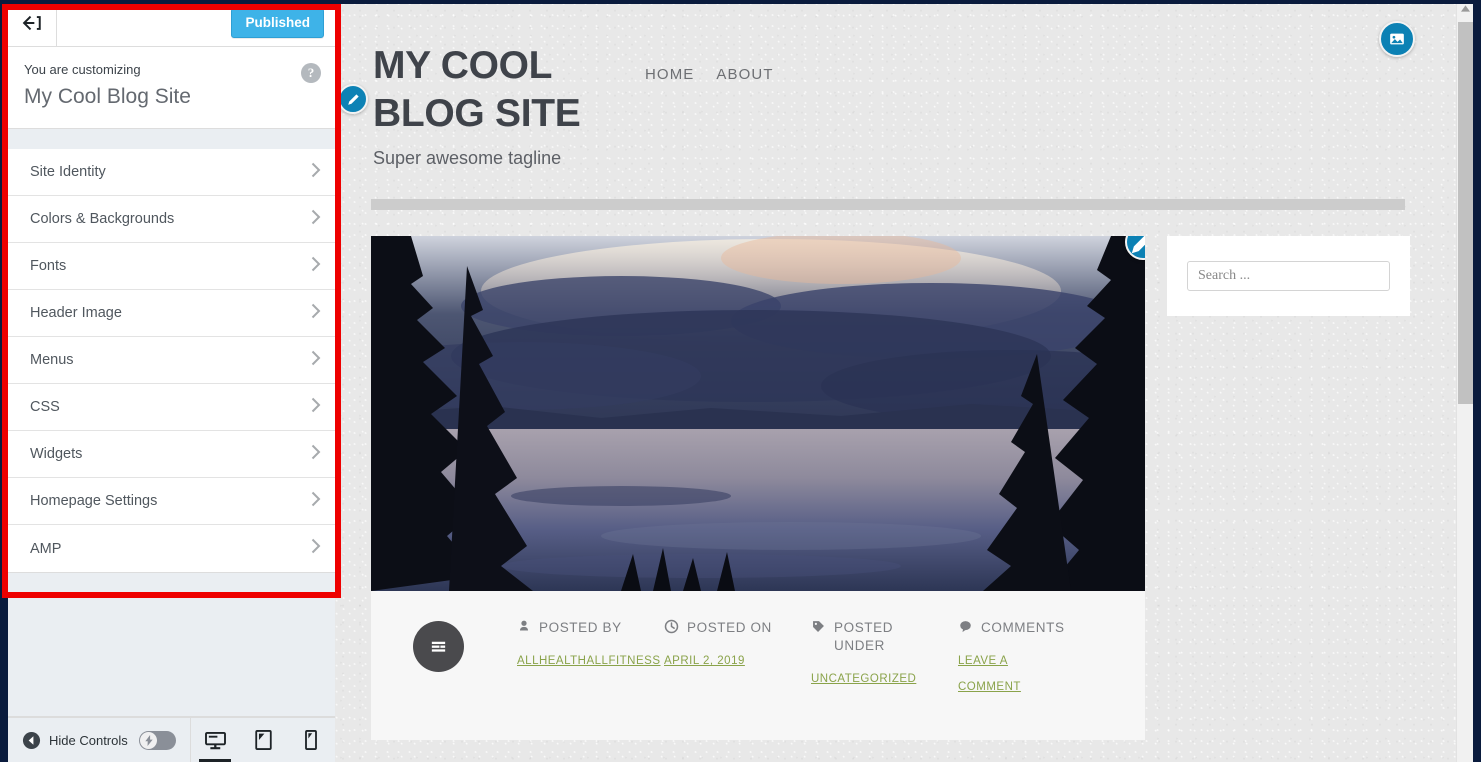  Describe the element at coordinates (157, 740) in the screenshot. I see `amp-toggle` at that location.